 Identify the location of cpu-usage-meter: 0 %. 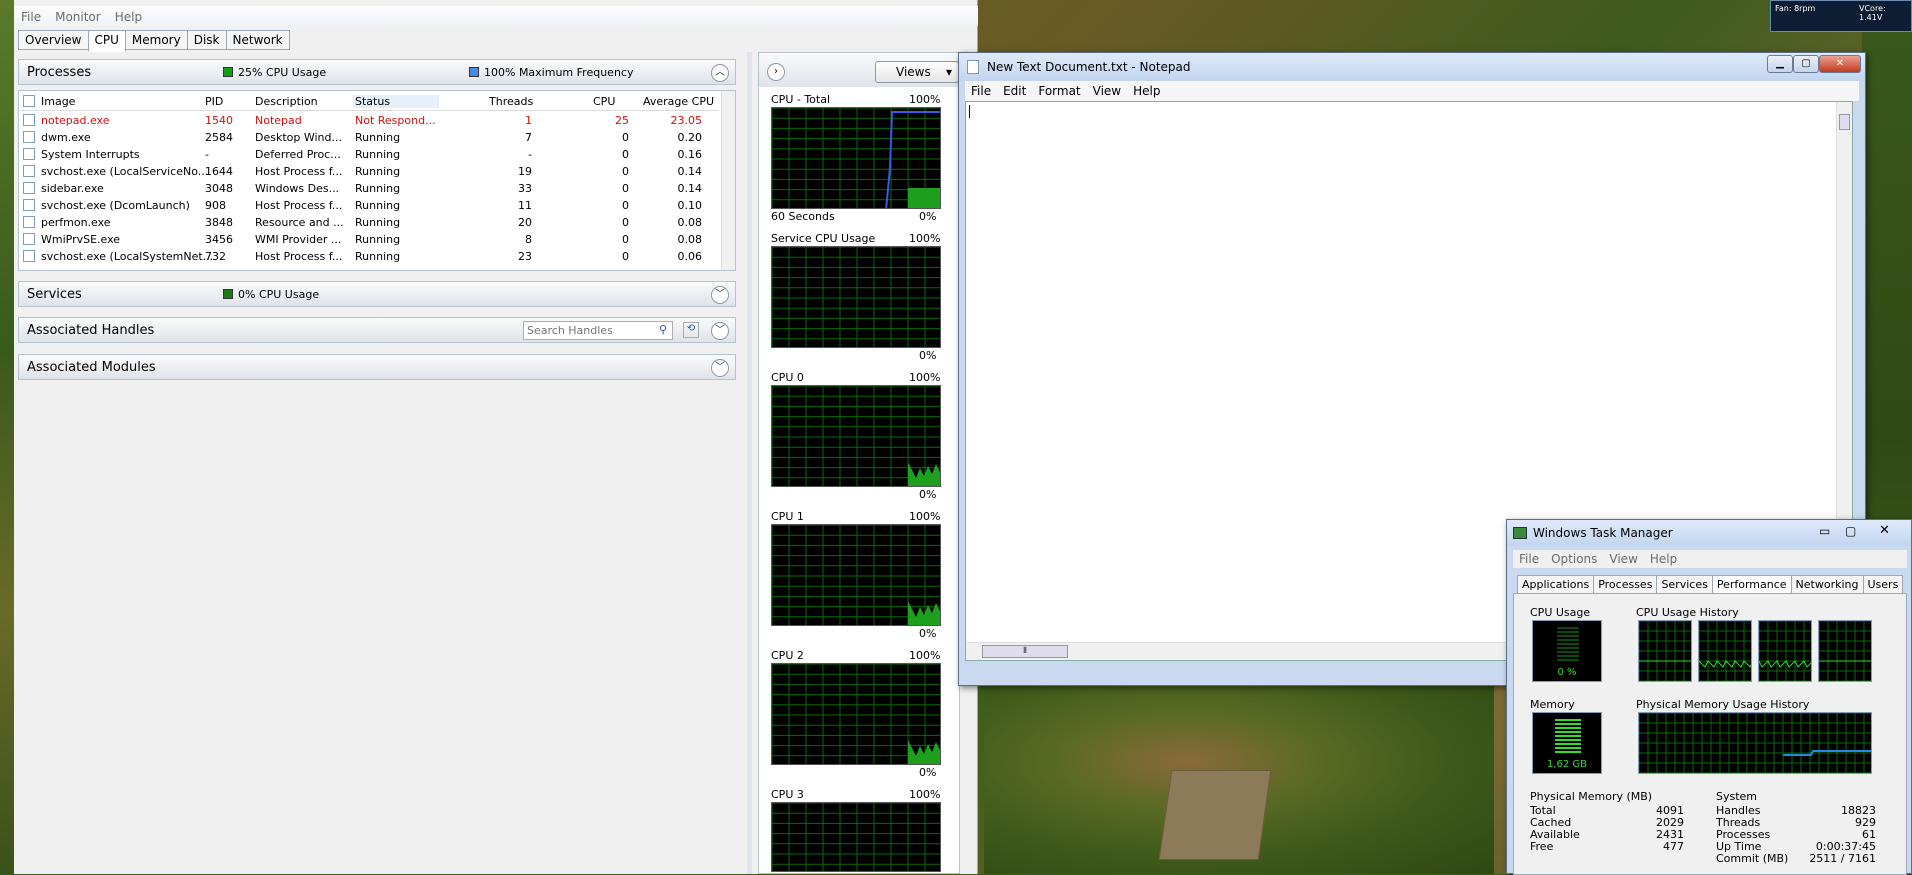
(1567, 651).